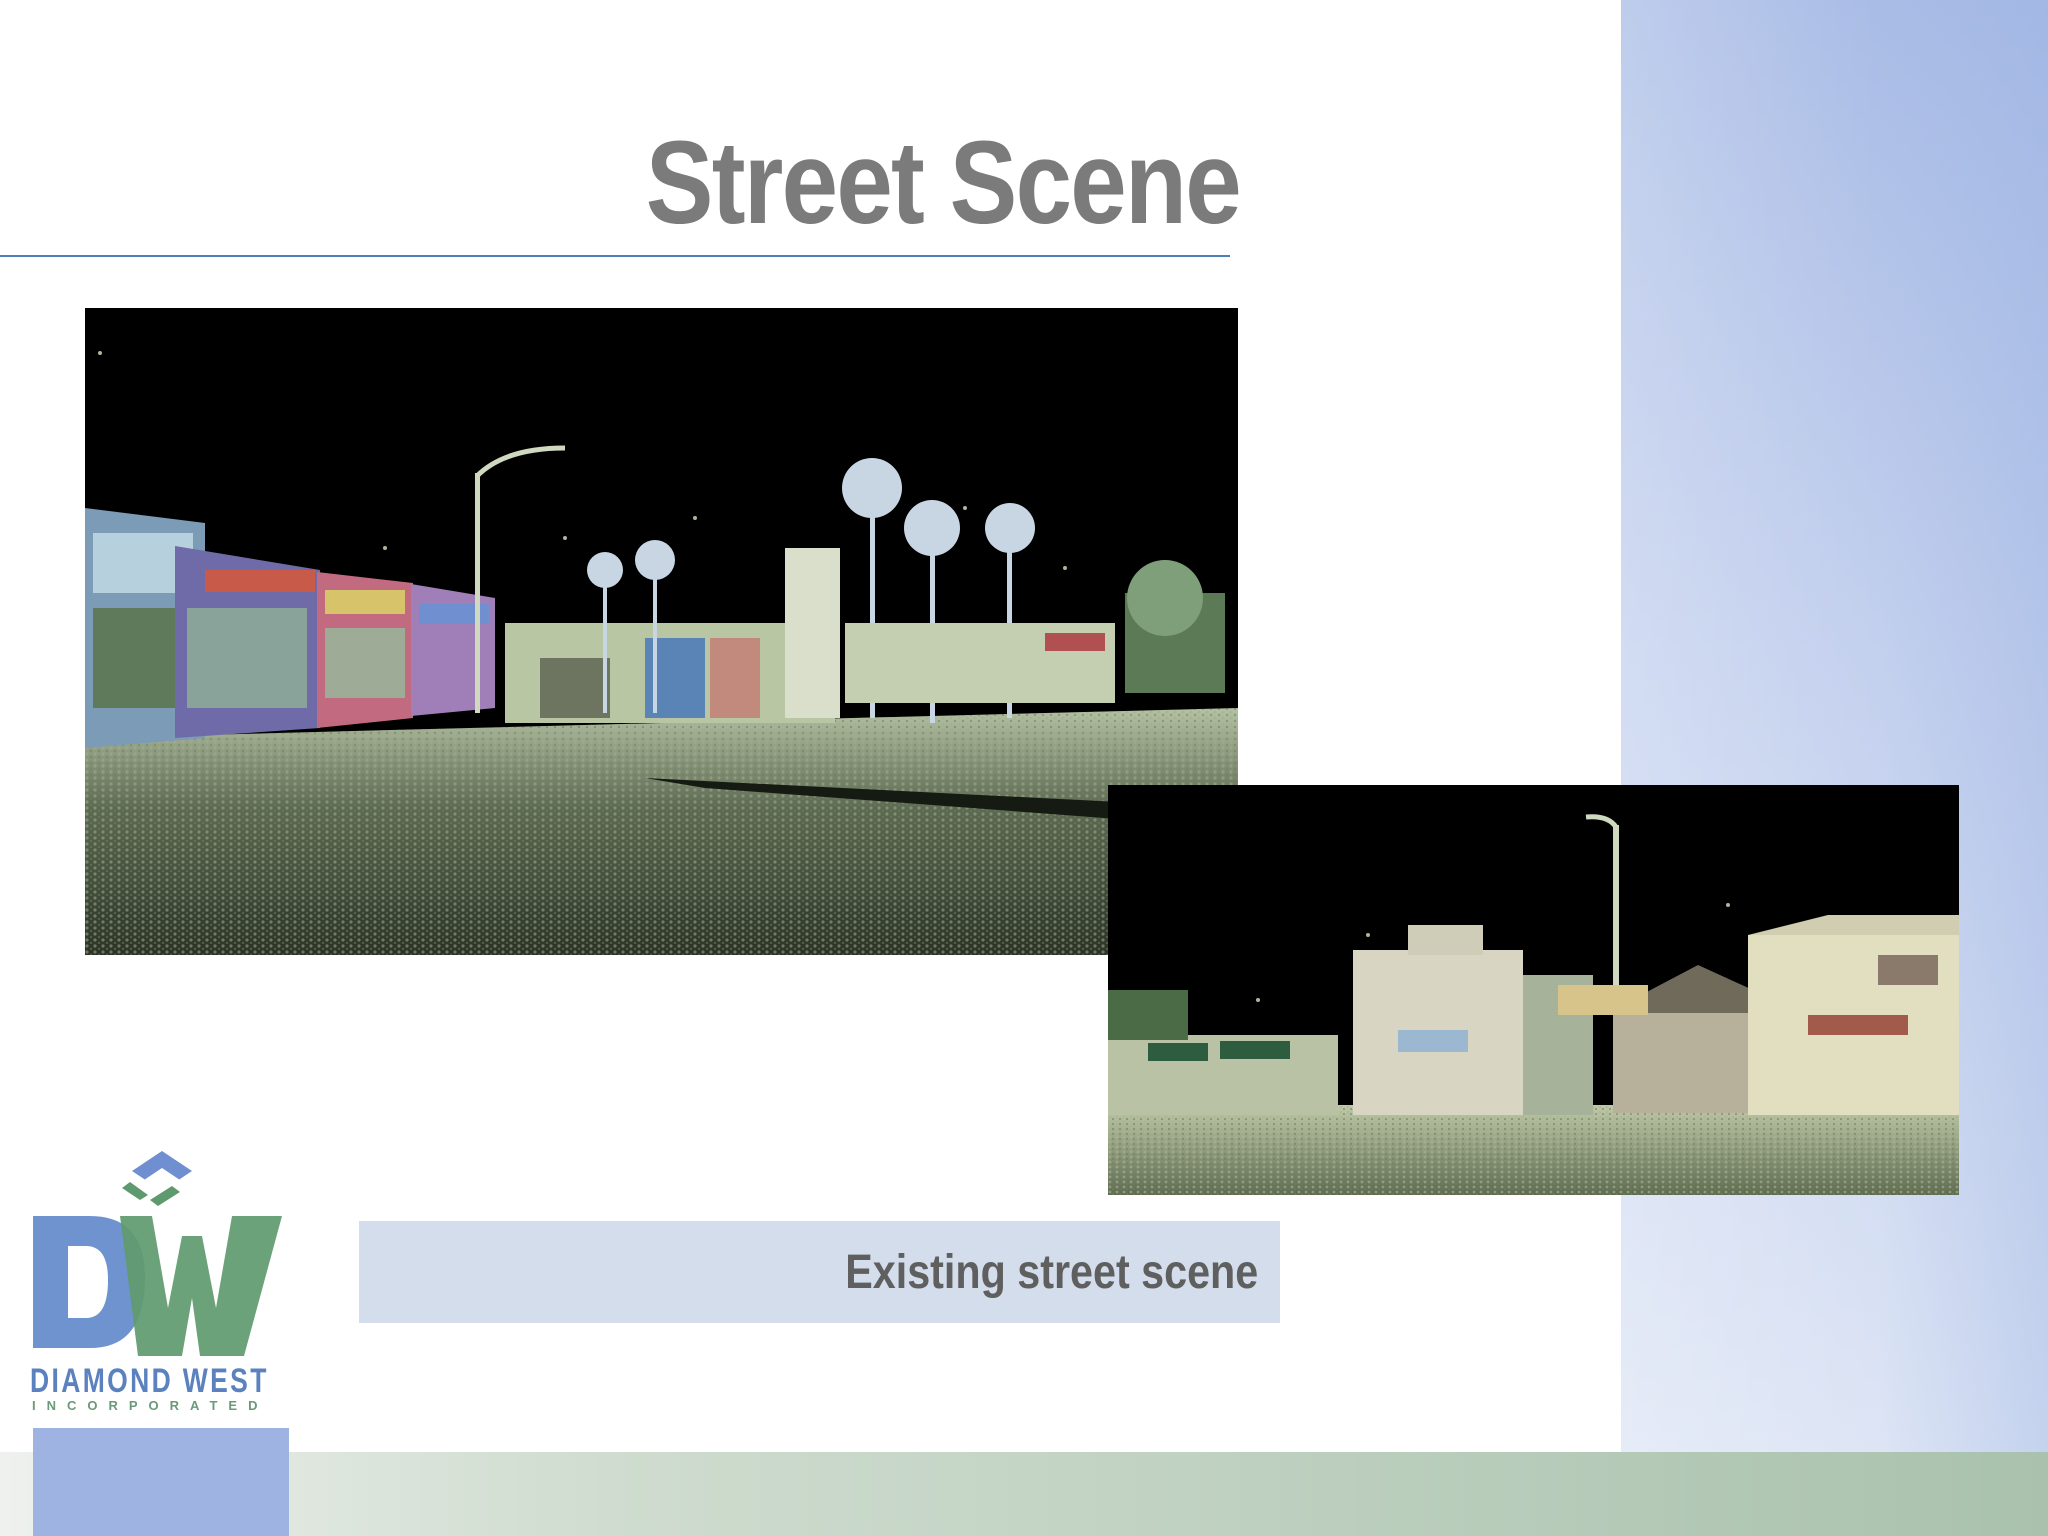 The image size is (2048, 1536). I want to click on caption-text: Existing street scene, so click(1051, 1272).